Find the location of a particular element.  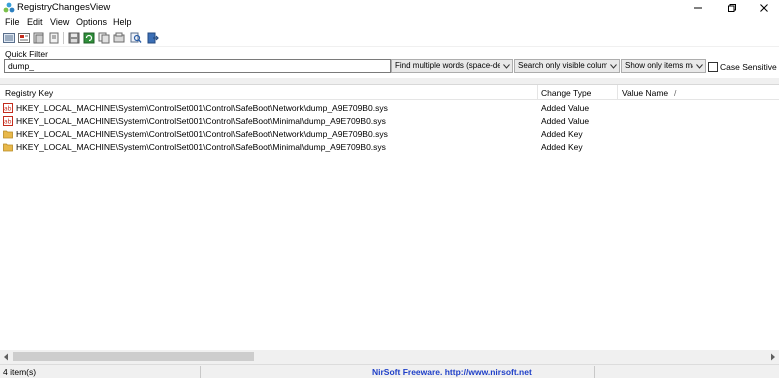

column-registry-key: Registry Key is located at coordinates (29, 93).